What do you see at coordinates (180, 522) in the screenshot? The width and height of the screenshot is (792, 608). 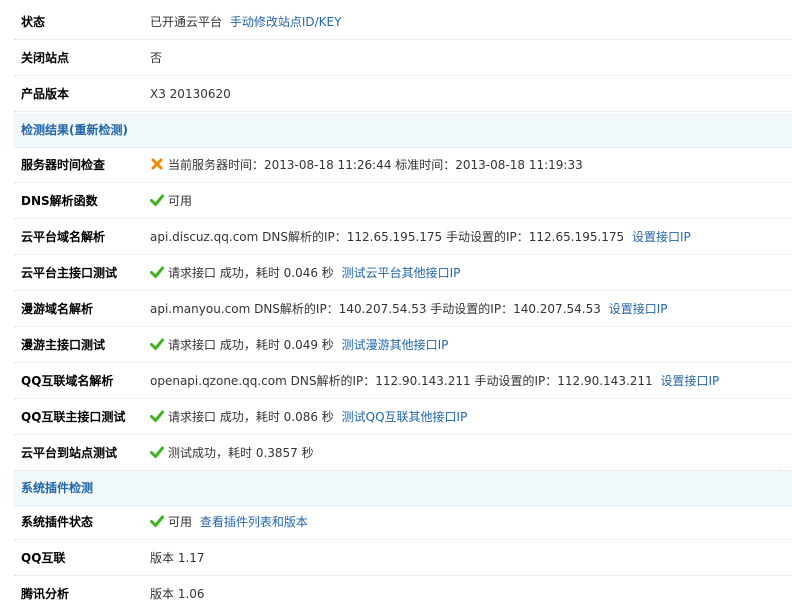 I see `plugin-status-text: 可用` at bounding box center [180, 522].